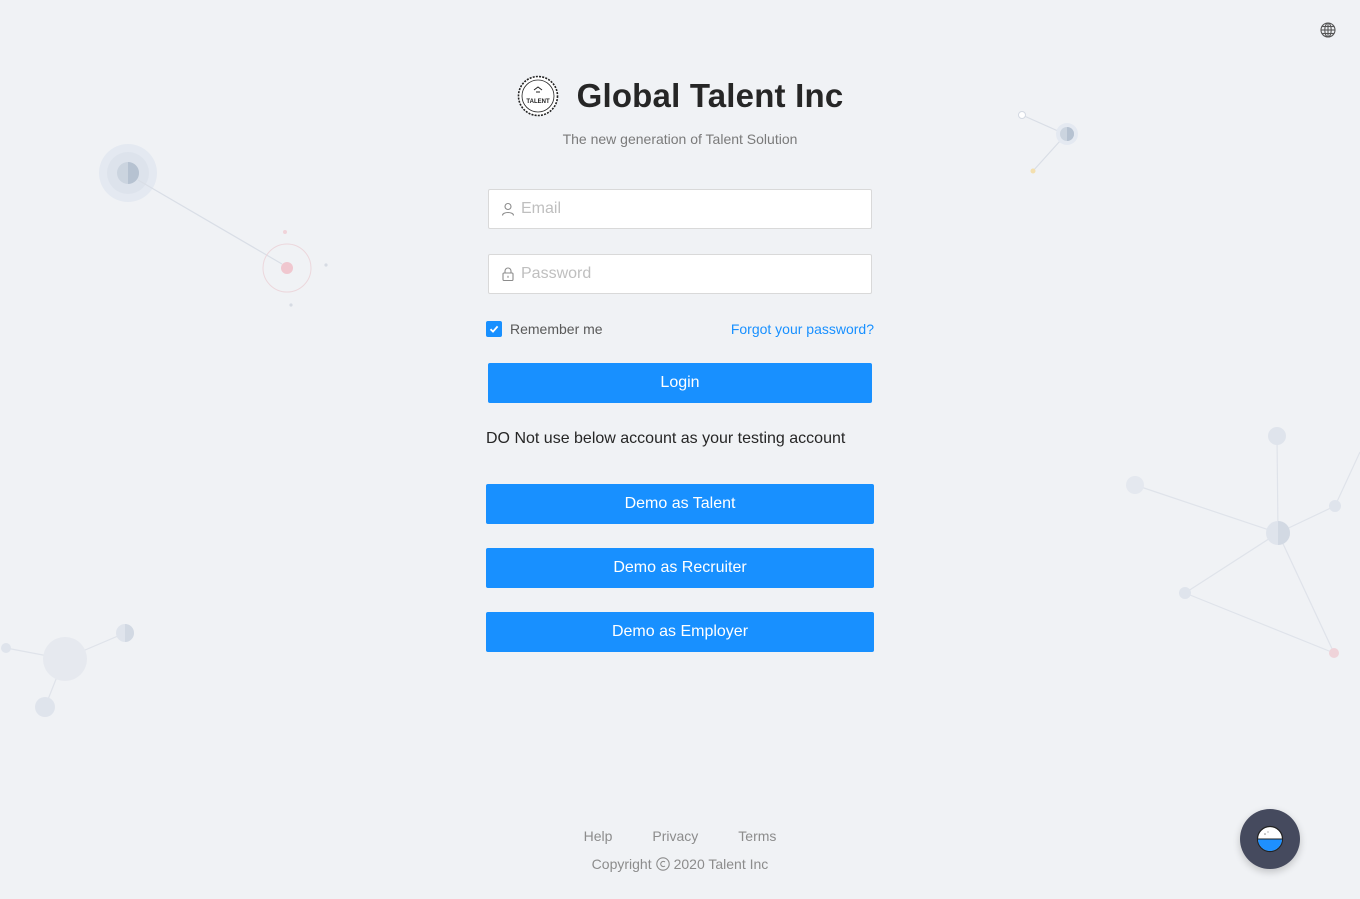  What do you see at coordinates (757, 836) in the screenshot?
I see `footer-terms-link: Terms` at bounding box center [757, 836].